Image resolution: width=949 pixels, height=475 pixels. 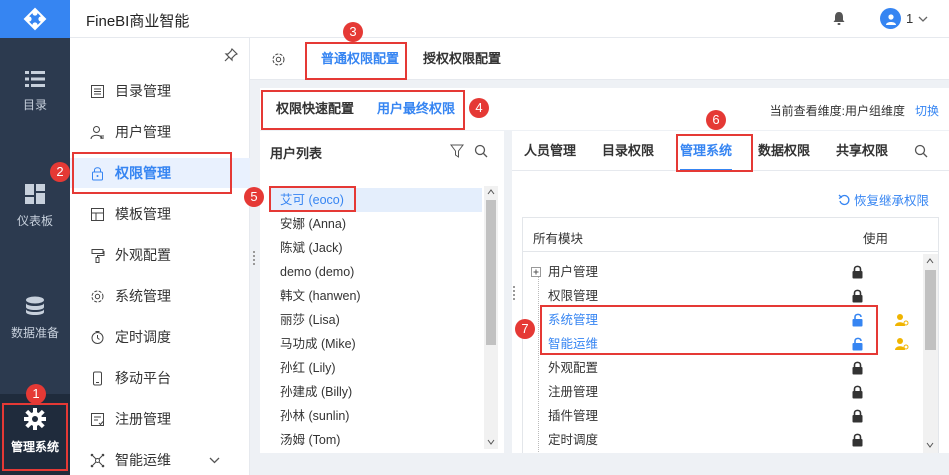 I want to click on rights-row: 外观配置, so click(x=723, y=368).